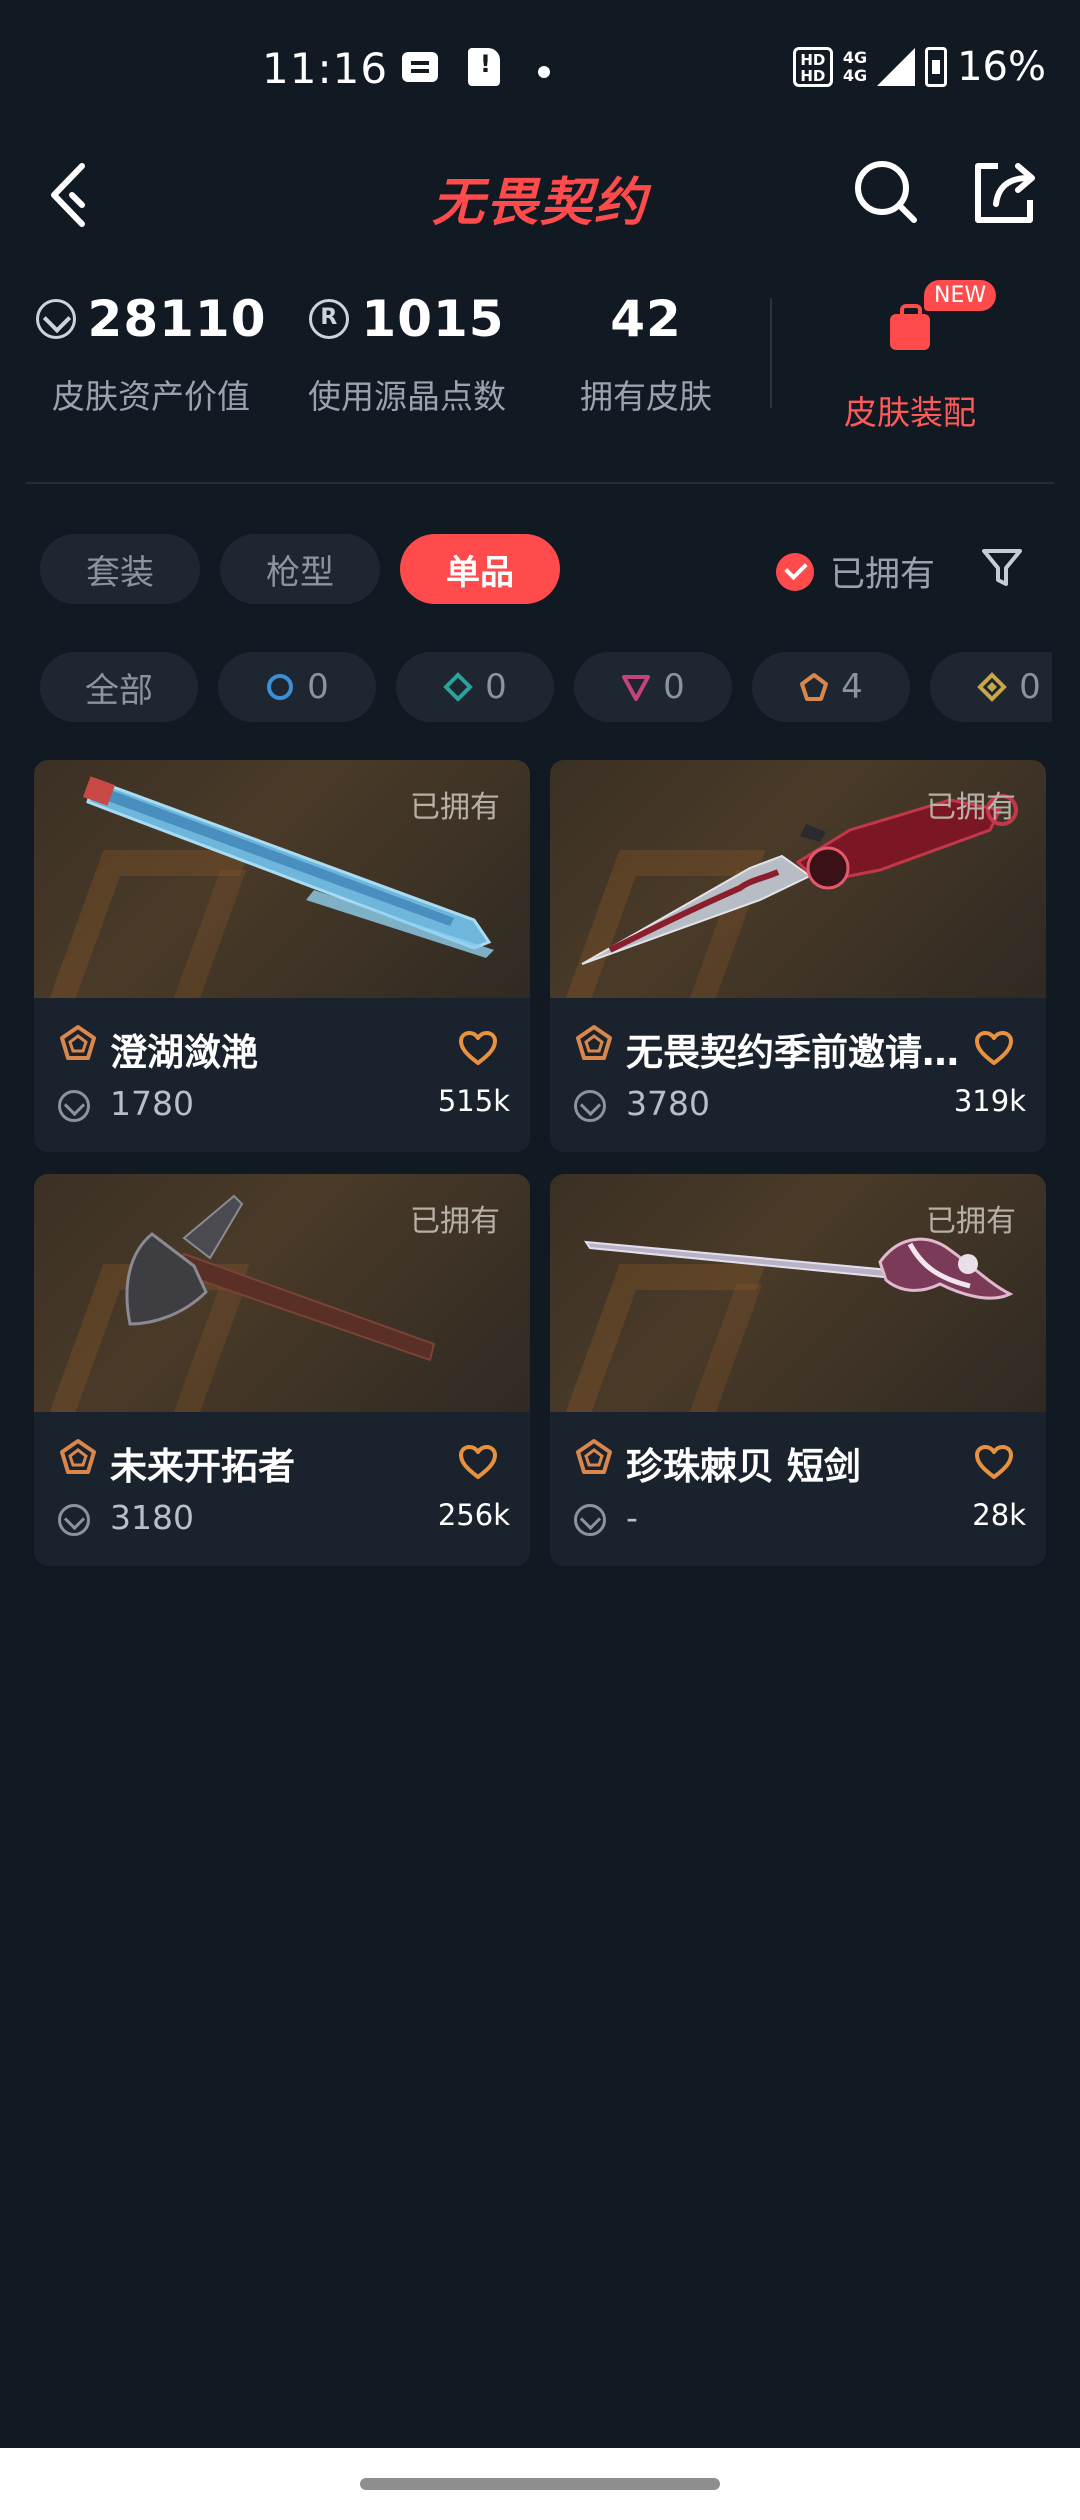 Image resolution: width=1080 pixels, height=2520 pixels. What do you see at coordinates (743, 1466) in the screenshot?
I see `skin-name: 珍珠棘贝 短剑` at bounding box center [743, 1466].